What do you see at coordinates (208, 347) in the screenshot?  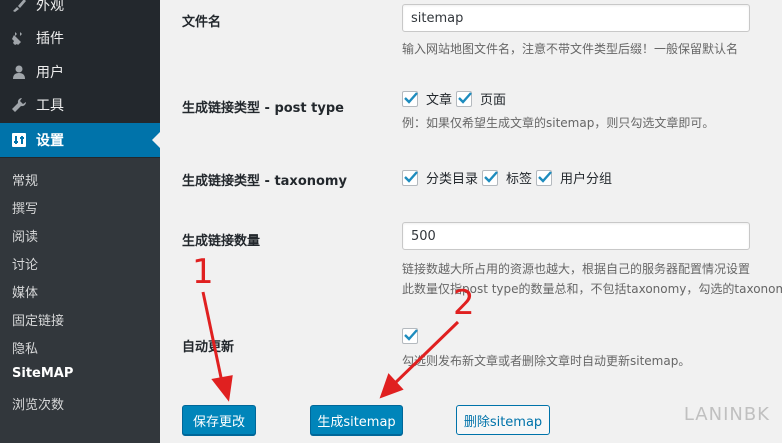 I see `auto-update-label: 自动更新` at bounding box center [208, 347].